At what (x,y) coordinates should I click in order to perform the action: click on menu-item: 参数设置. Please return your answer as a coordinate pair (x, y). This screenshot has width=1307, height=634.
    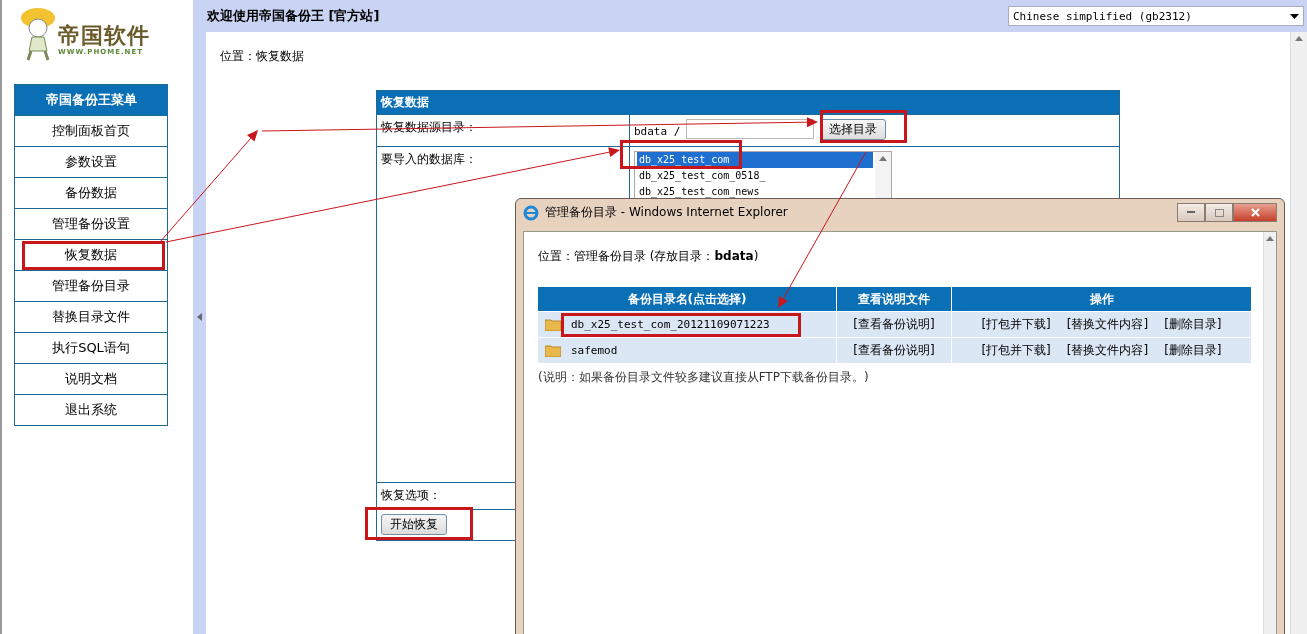
    Looking at the image, I should click on (91, 161).